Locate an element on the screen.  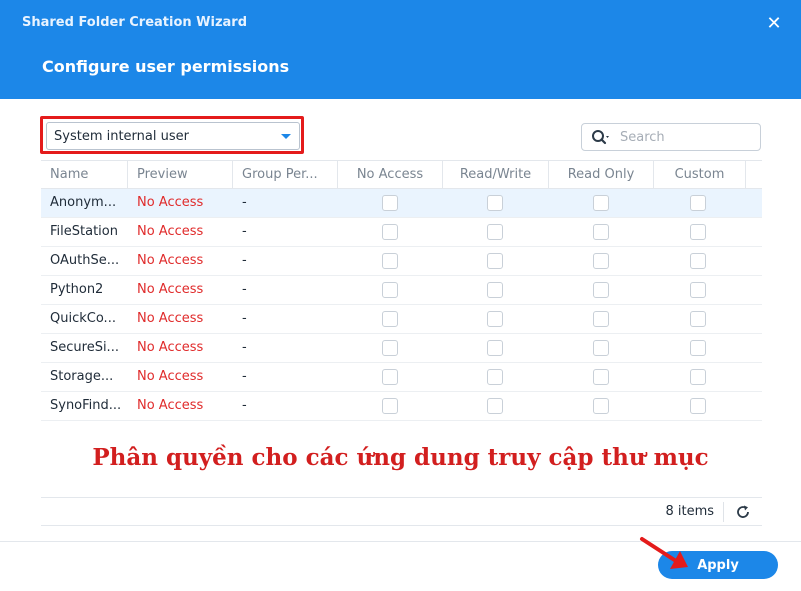
refresh-icon is located at coordinates (743, 512).